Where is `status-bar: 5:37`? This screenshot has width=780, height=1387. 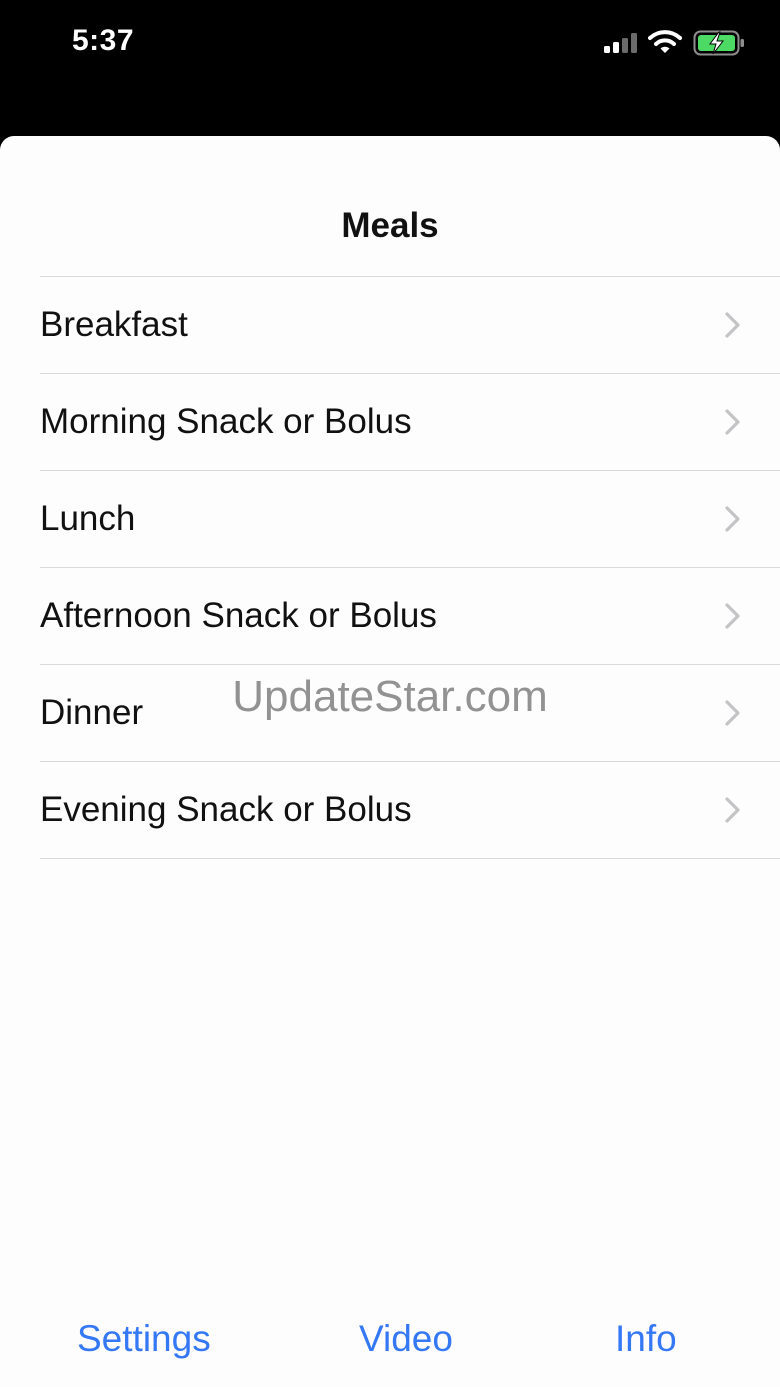
status-bar: 5:37 is located at coordinates (390, 68).